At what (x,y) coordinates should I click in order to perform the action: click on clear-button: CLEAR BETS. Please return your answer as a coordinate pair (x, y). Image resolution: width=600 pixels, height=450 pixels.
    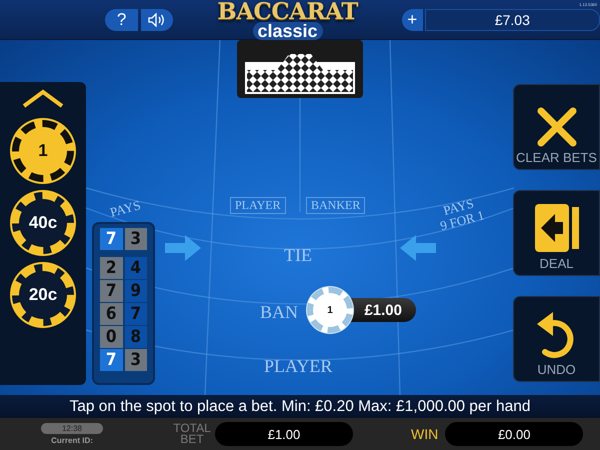
    Looking at the image, I should click on (556, 127).